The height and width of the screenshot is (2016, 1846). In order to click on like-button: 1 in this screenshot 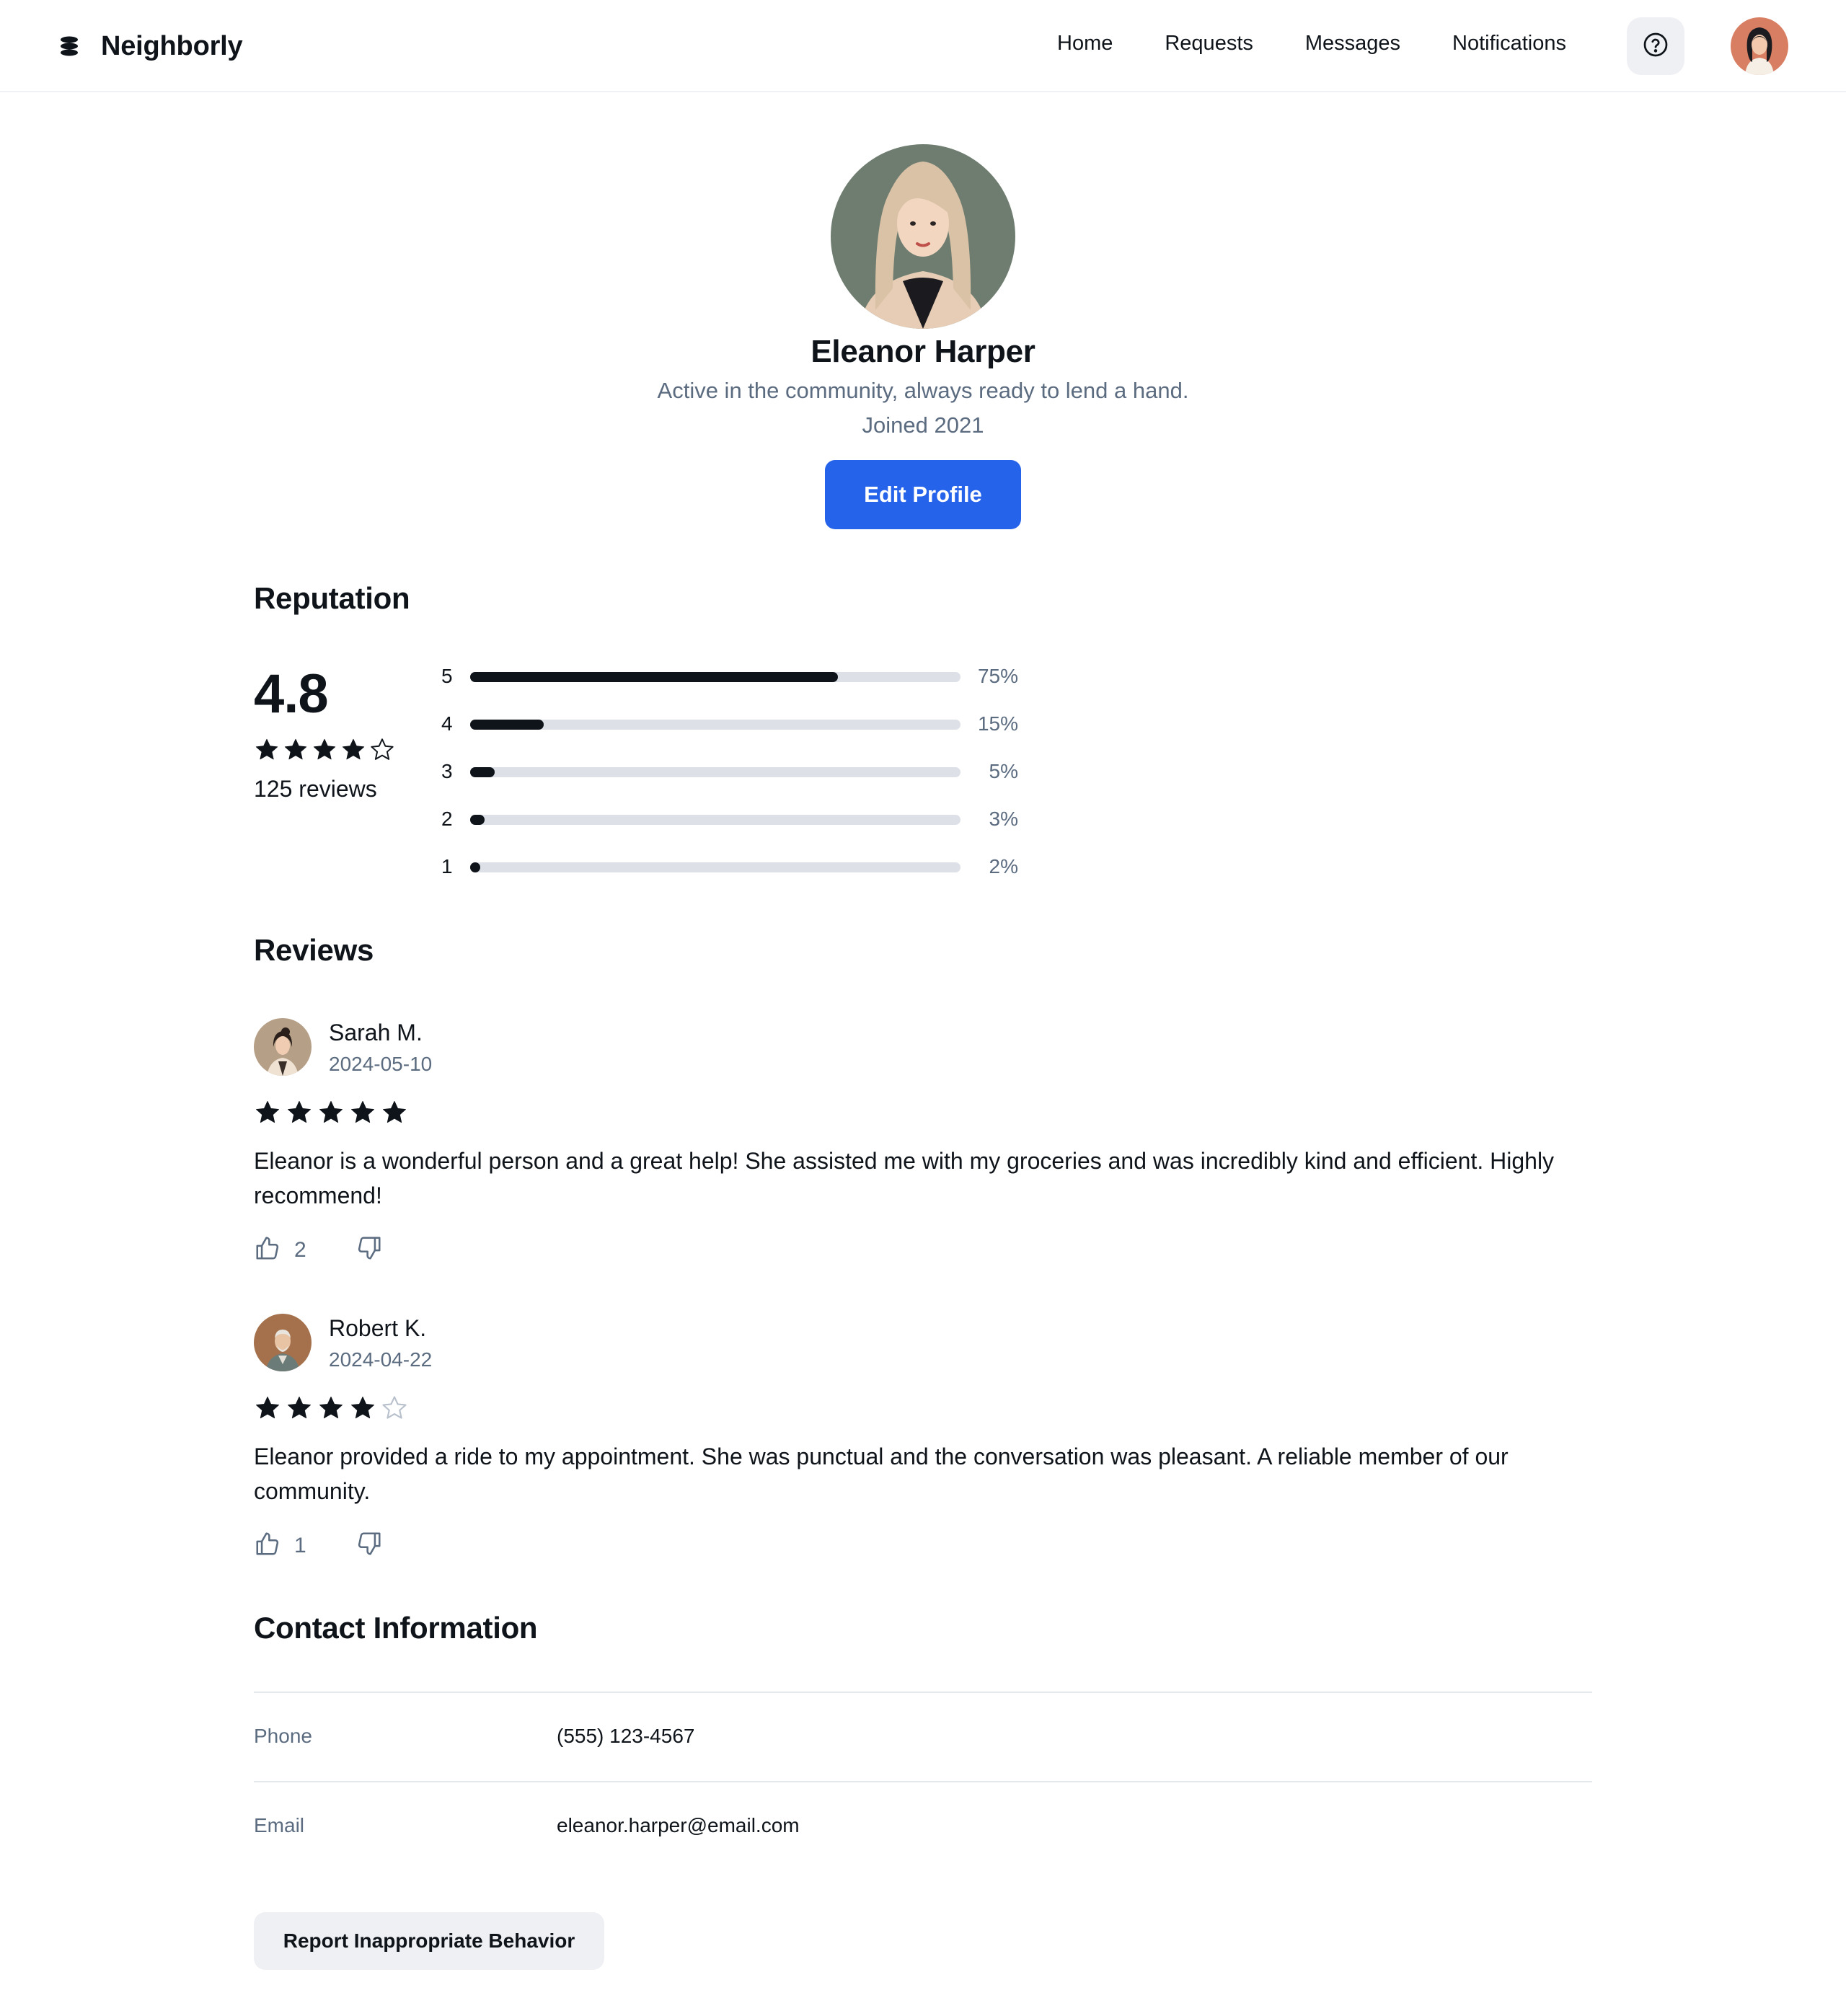, I will do `click(280, 1546)`.